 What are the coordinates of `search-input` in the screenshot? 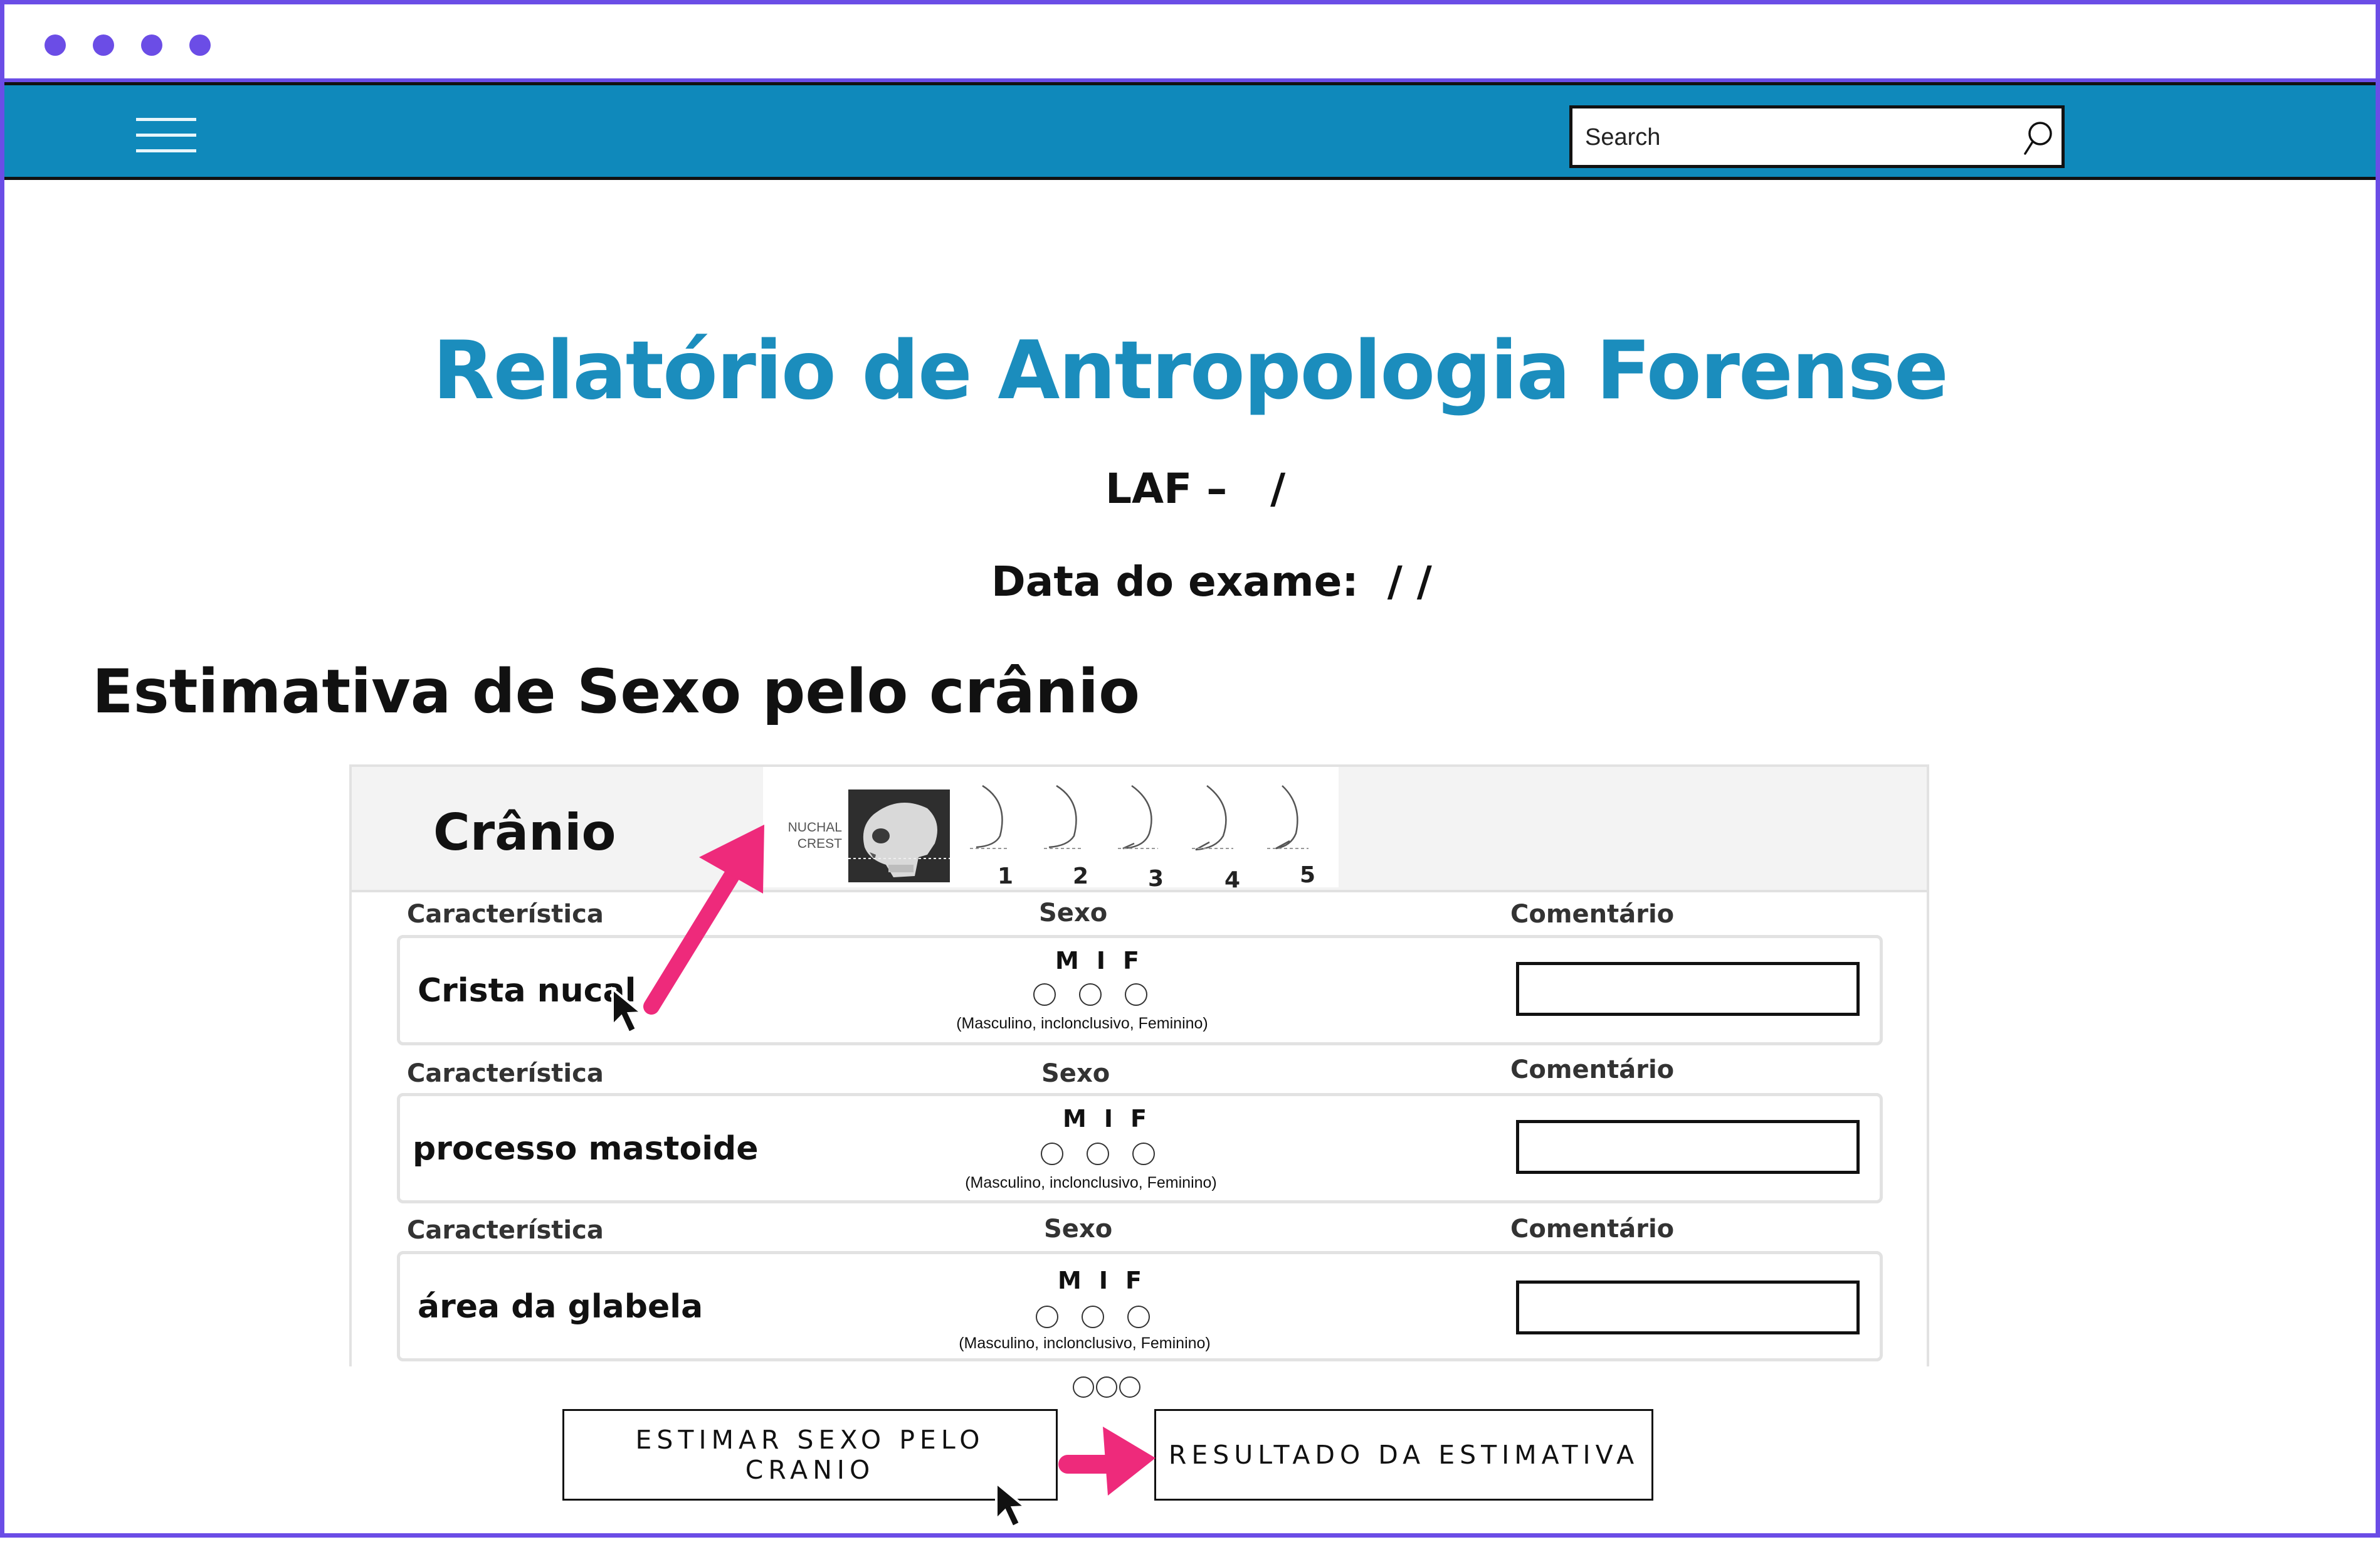 It's located at (1792, 137).